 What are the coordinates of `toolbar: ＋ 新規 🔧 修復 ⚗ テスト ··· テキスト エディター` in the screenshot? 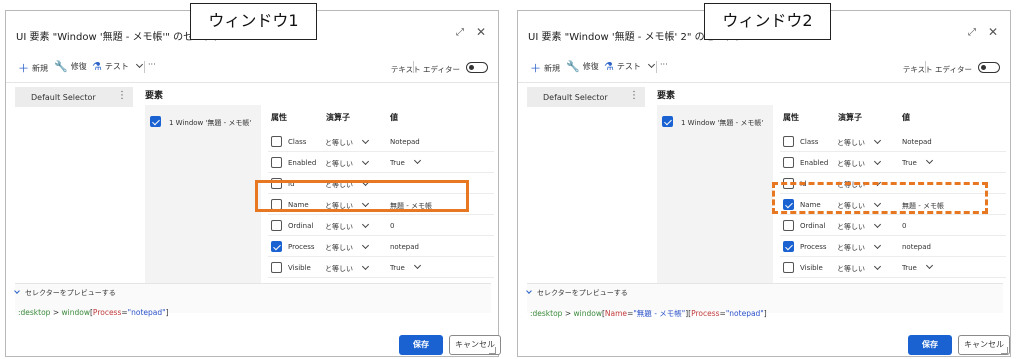 It's located at (764, 67).